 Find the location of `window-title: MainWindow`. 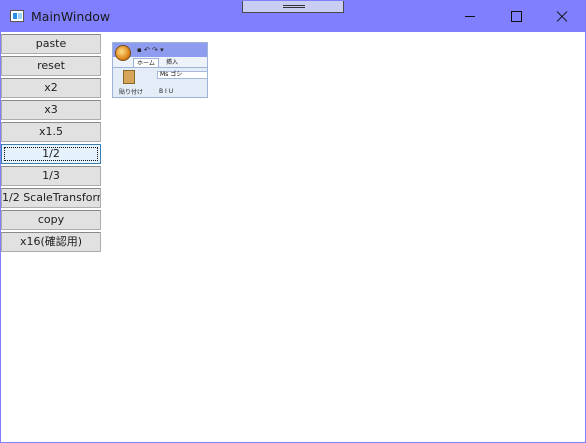

window-title: MainWindow is located at coordinates (71, 16).